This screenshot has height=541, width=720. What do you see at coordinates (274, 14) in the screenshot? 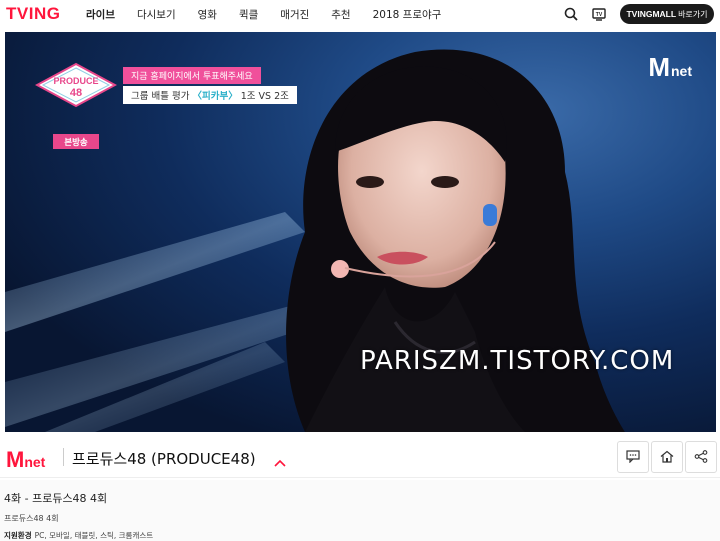
I see `main-nav: 라이브 다시보기 영화 퀵클 매거진 추천 2018 프로야구` at bounding box center [274, 14].